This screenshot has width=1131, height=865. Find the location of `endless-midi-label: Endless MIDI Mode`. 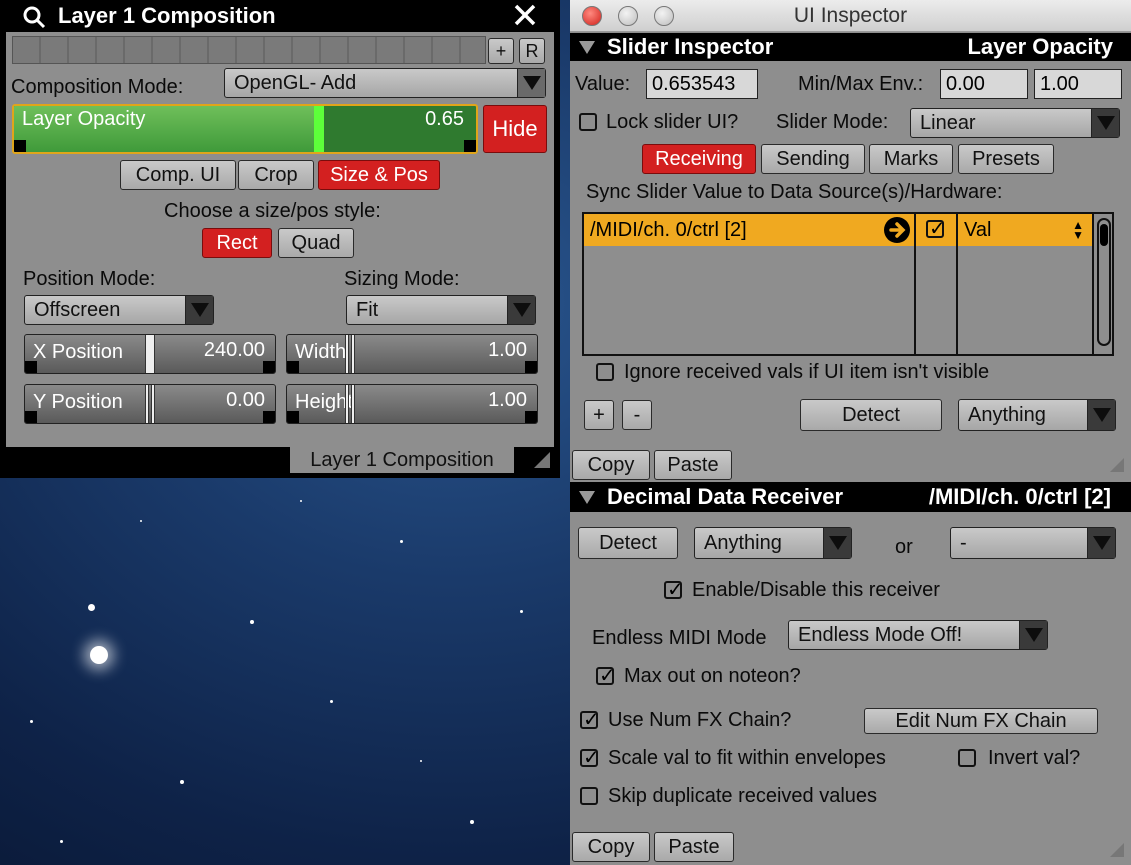

endless-midi-label: Endless MIDI Mode is located at coordinates (679, 638).